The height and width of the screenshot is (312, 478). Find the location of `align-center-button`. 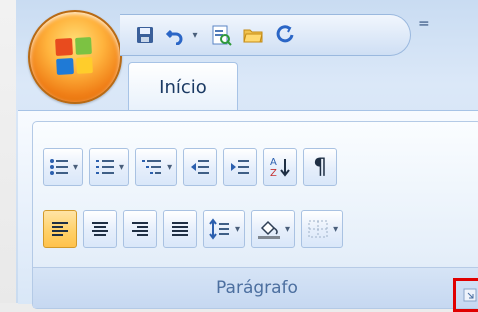

align-center-button is located at coordinates (100, 229).